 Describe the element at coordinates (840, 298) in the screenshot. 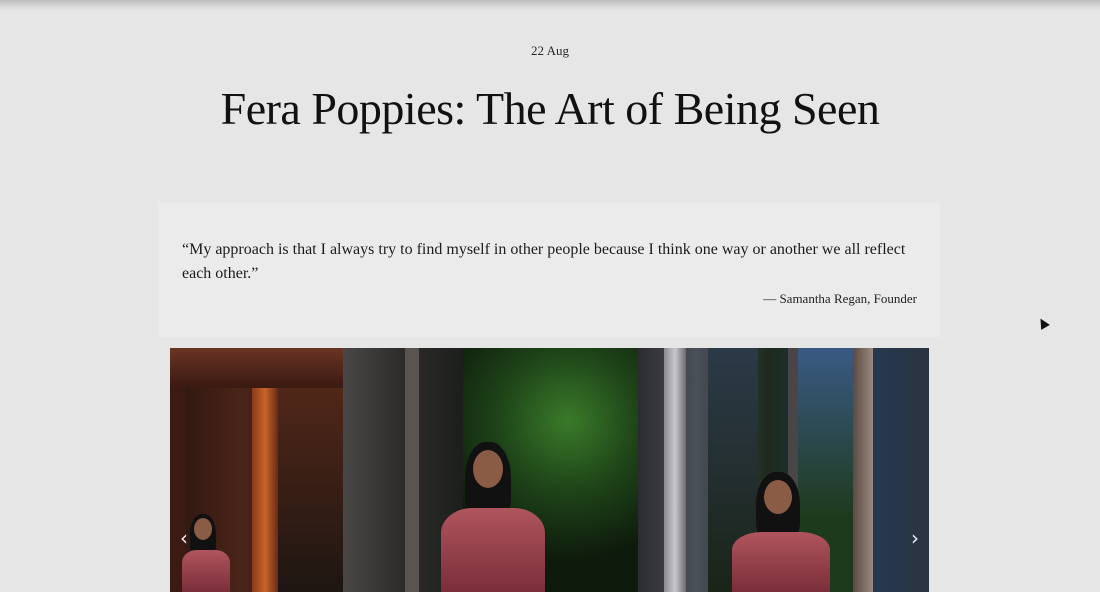

I see `quote-author: — Samantha Regan, Founder` at that location.